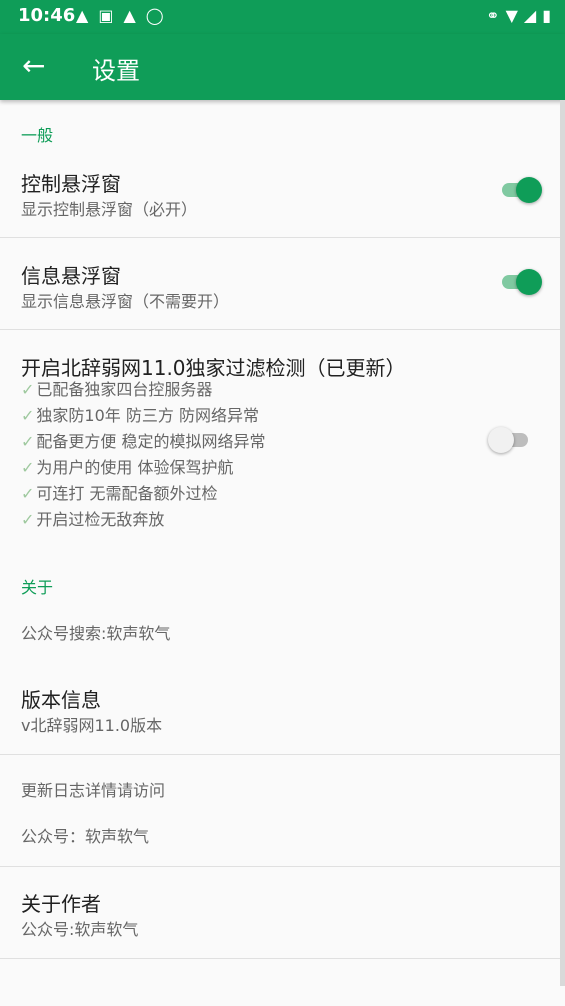 The image size is (565, 1006). I want to click on official-account-text: 公众号：软声软气, so click(85, 835).